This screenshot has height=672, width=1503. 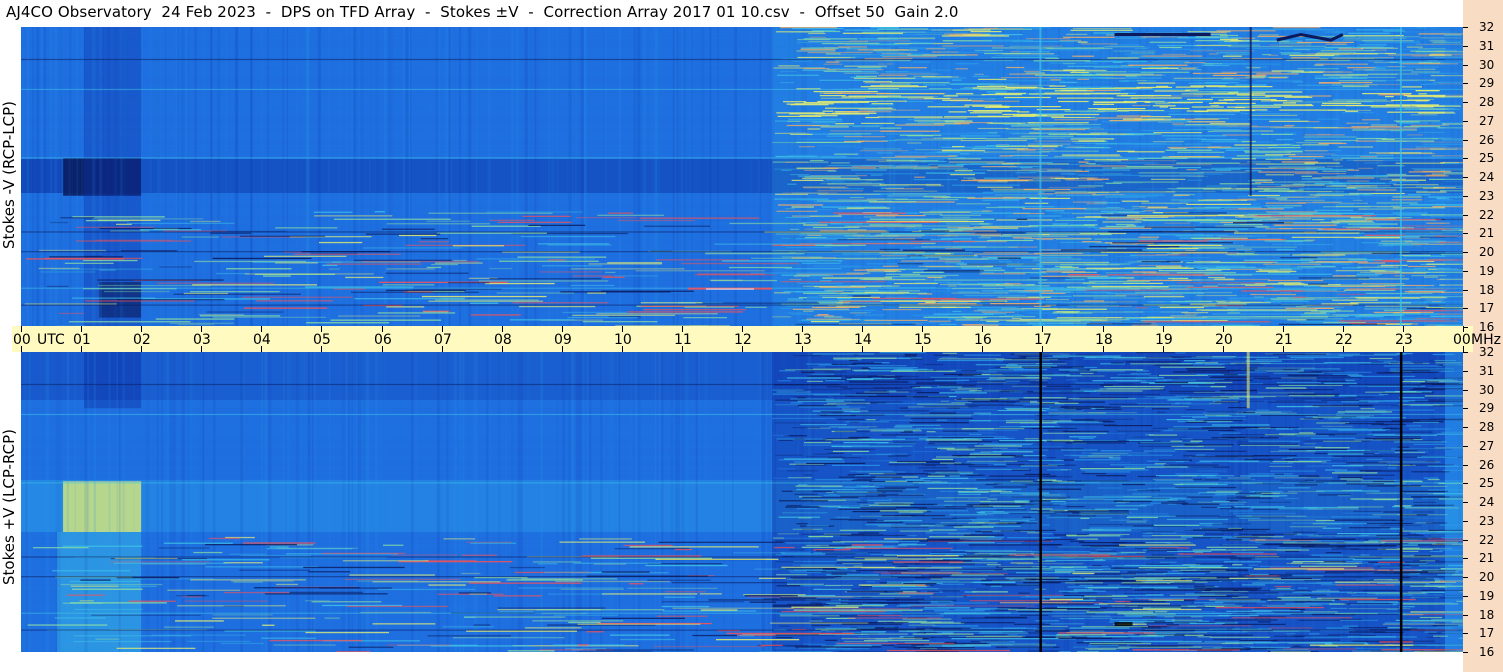 I want to click on time-tick-label: 21, so click(x=1284, y=340).